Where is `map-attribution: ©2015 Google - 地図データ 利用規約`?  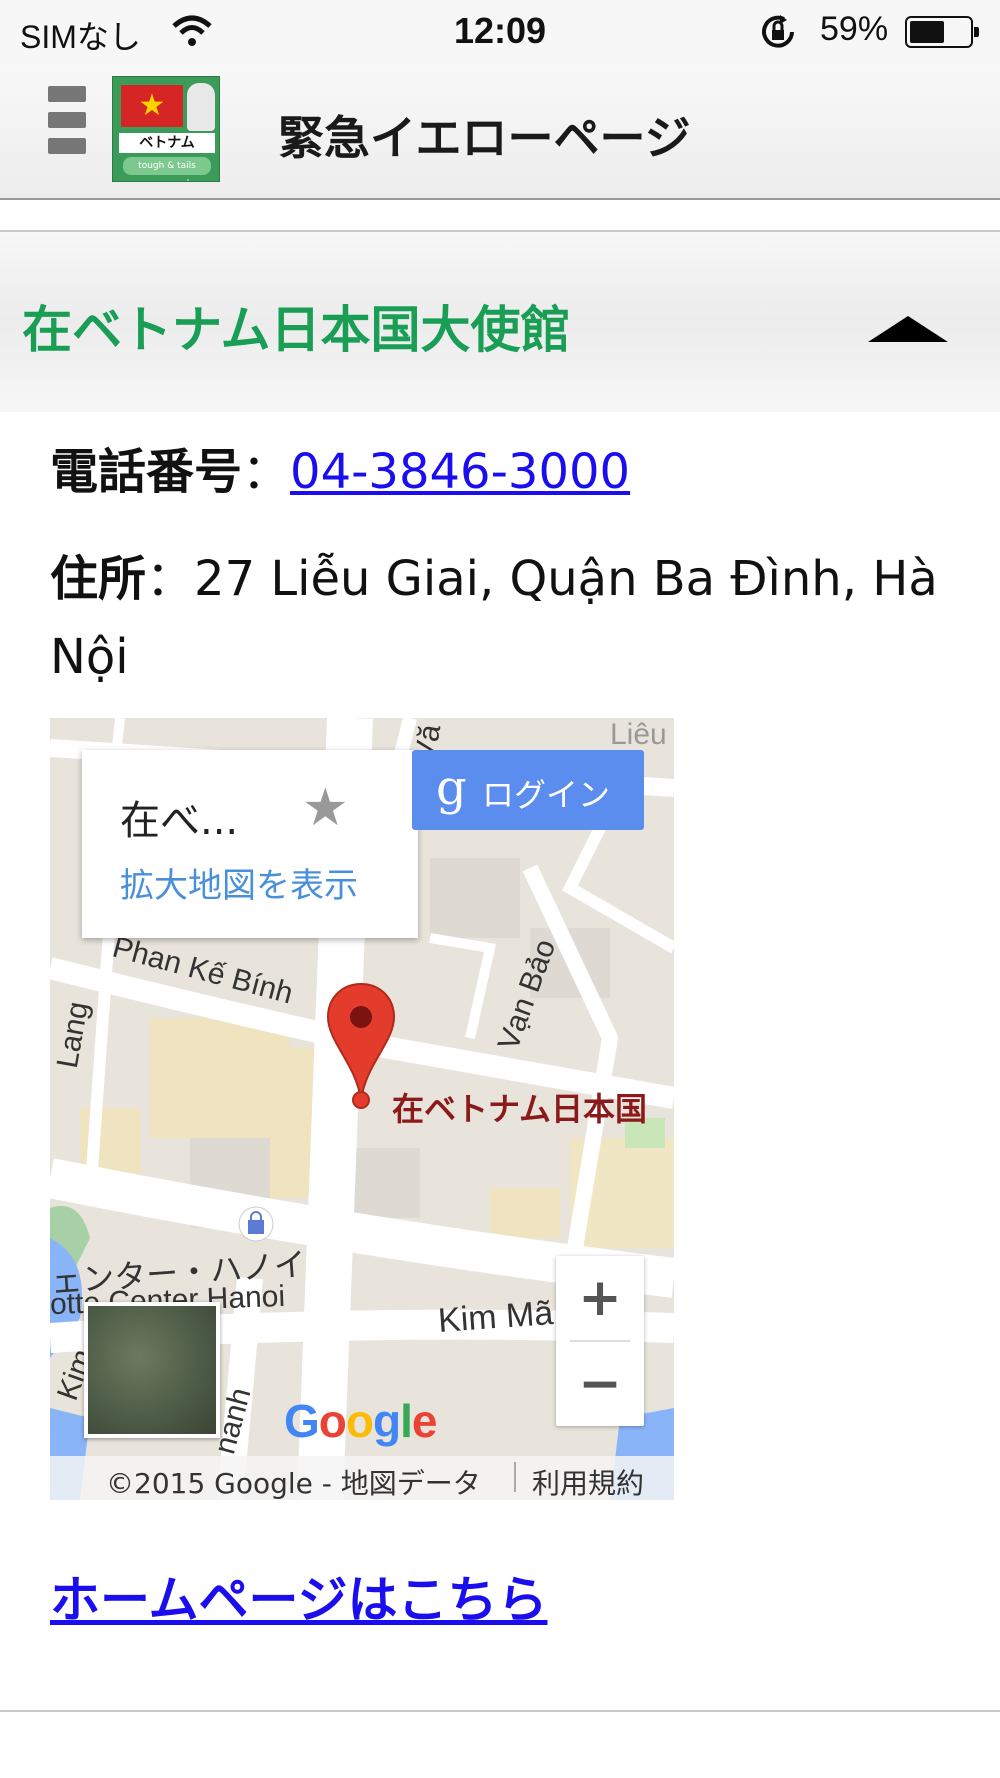 map-attribution: ©2015 Google - 地図データ 利用規約 is located at coordinates (362, 1478).